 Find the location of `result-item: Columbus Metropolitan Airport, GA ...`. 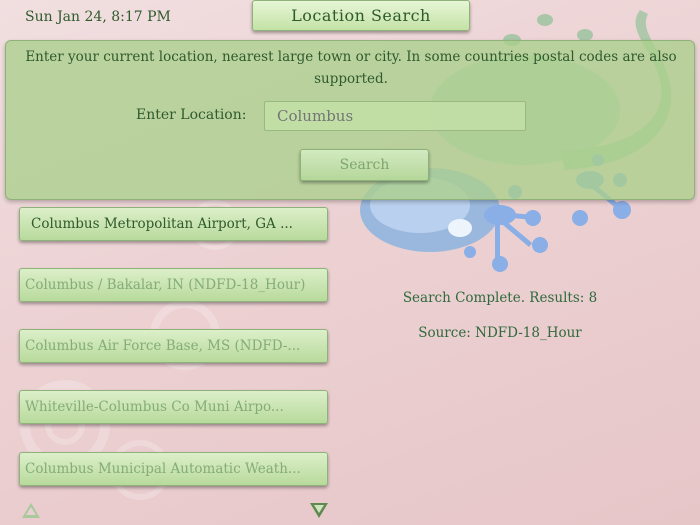

result-item: Columbus Metropolitan Airport, GA ... is located at coordinates (173, 224).